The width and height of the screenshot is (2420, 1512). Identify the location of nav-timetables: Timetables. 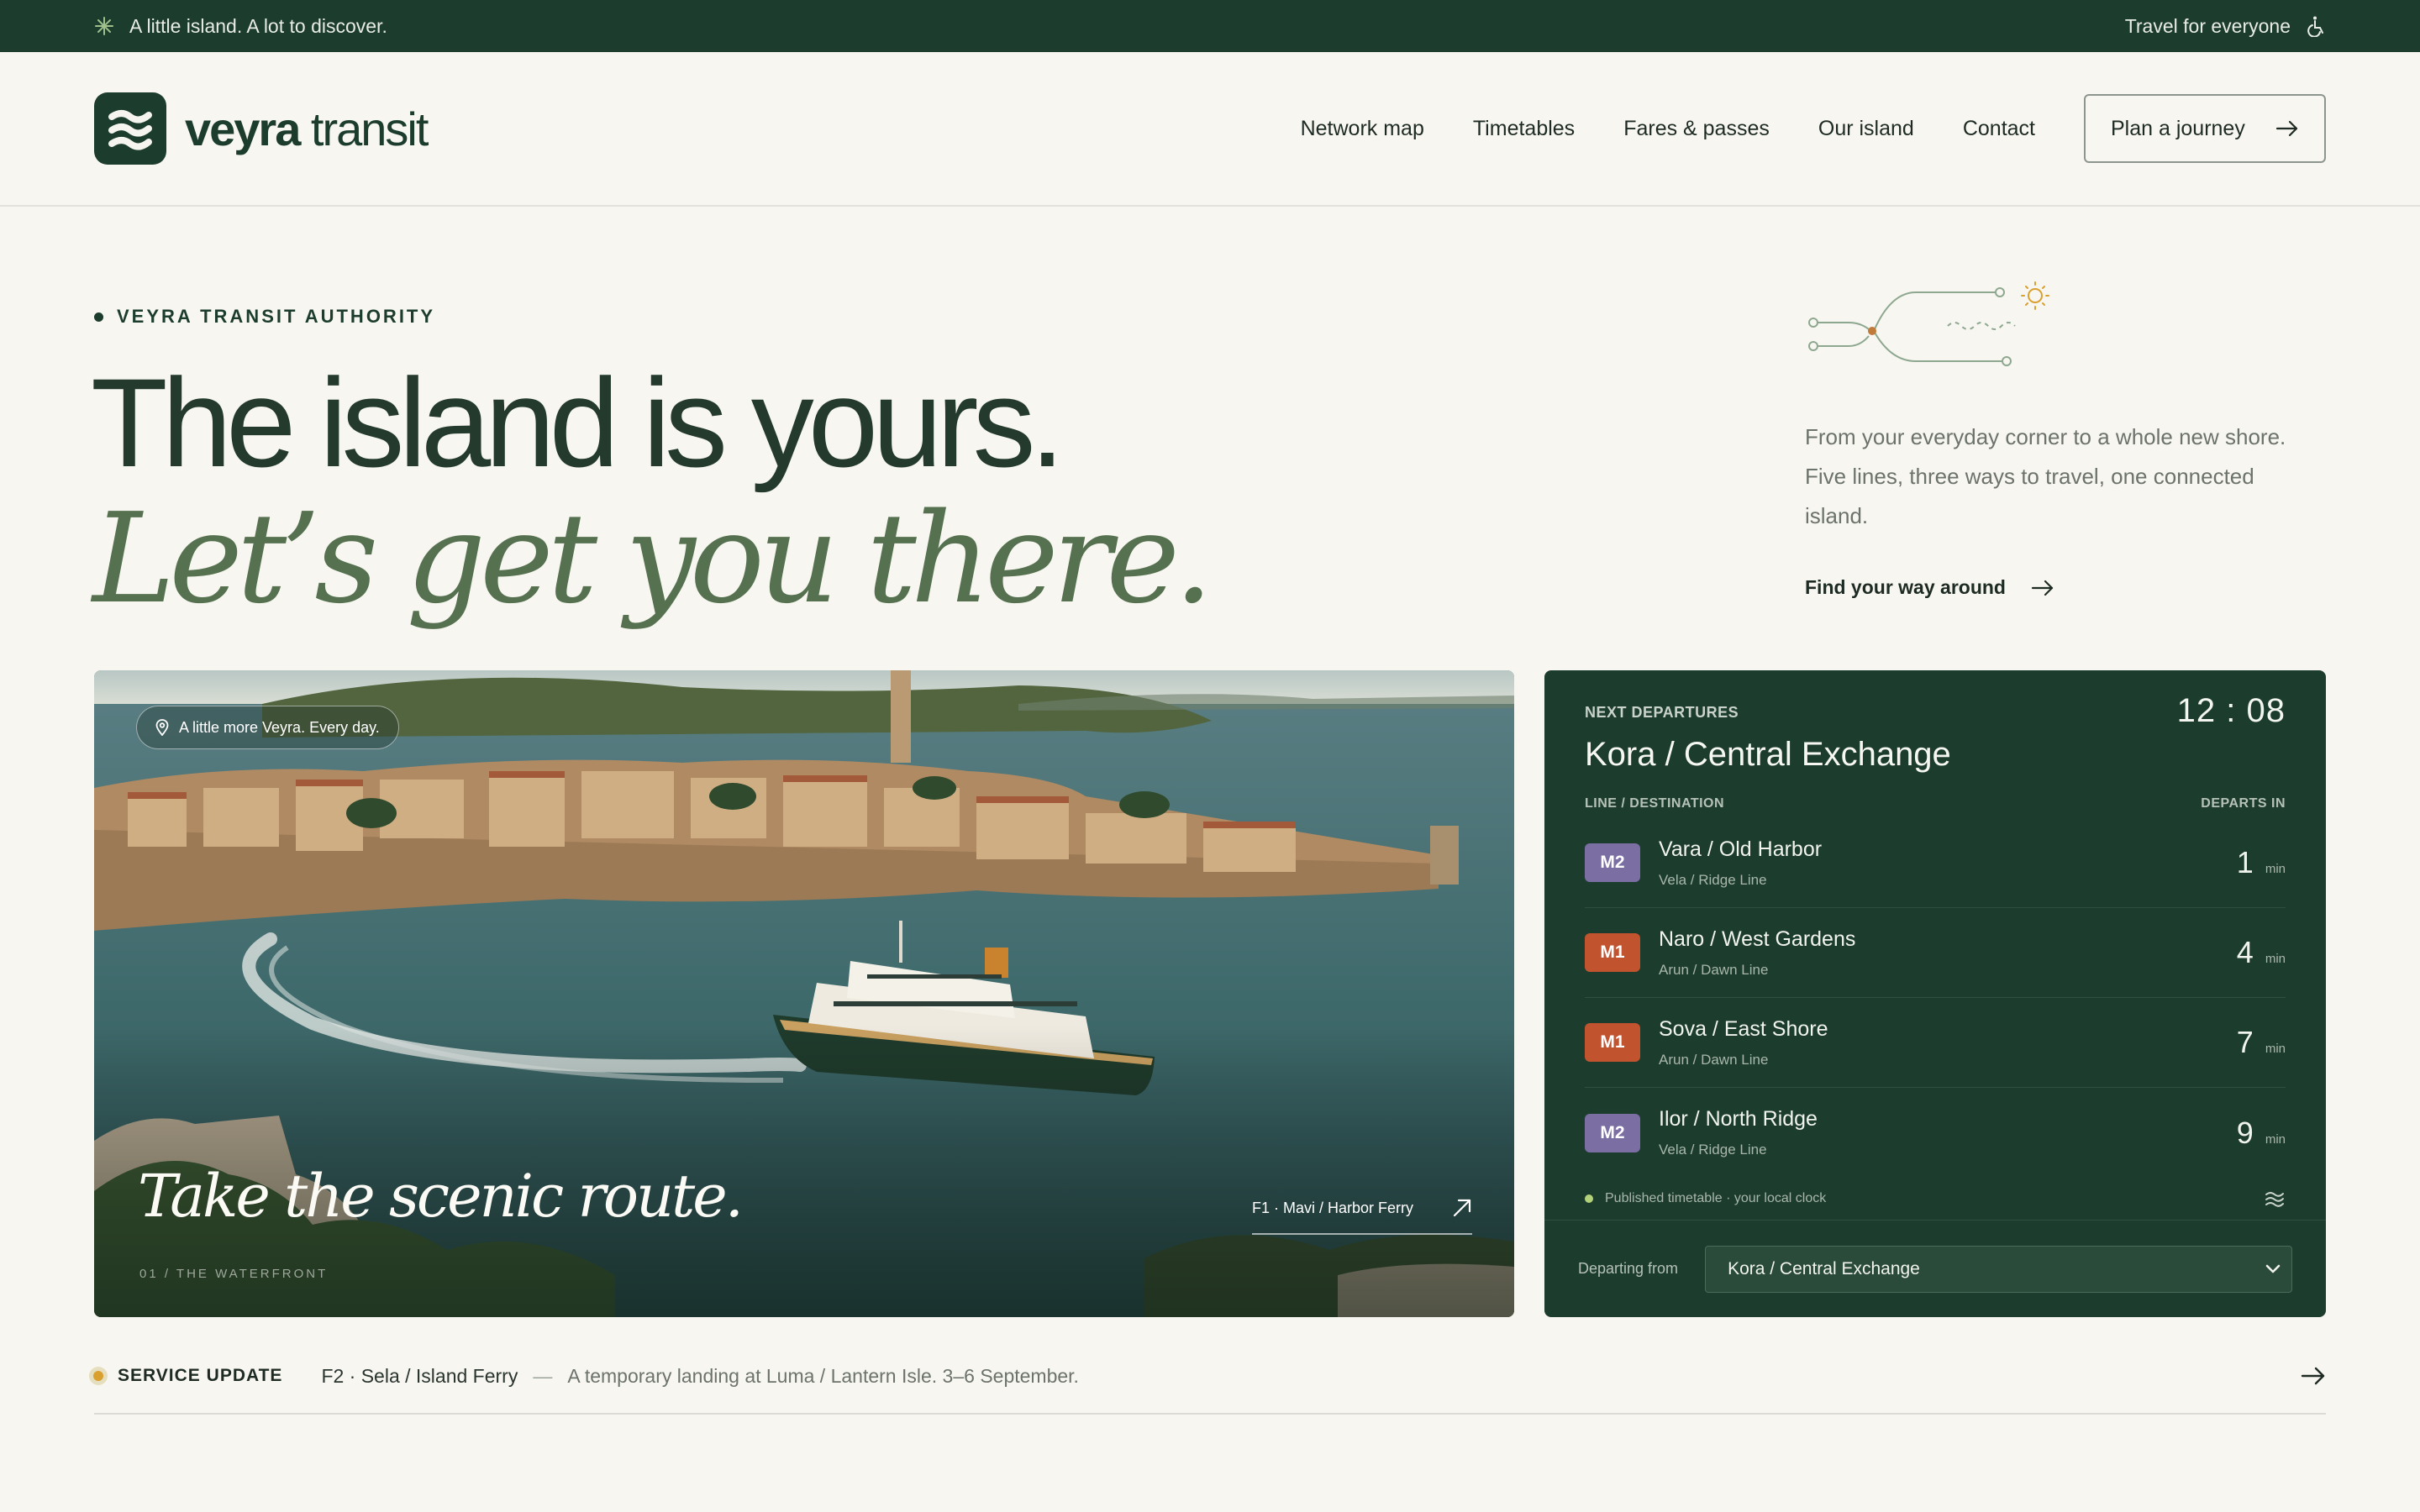
(1524, 129).